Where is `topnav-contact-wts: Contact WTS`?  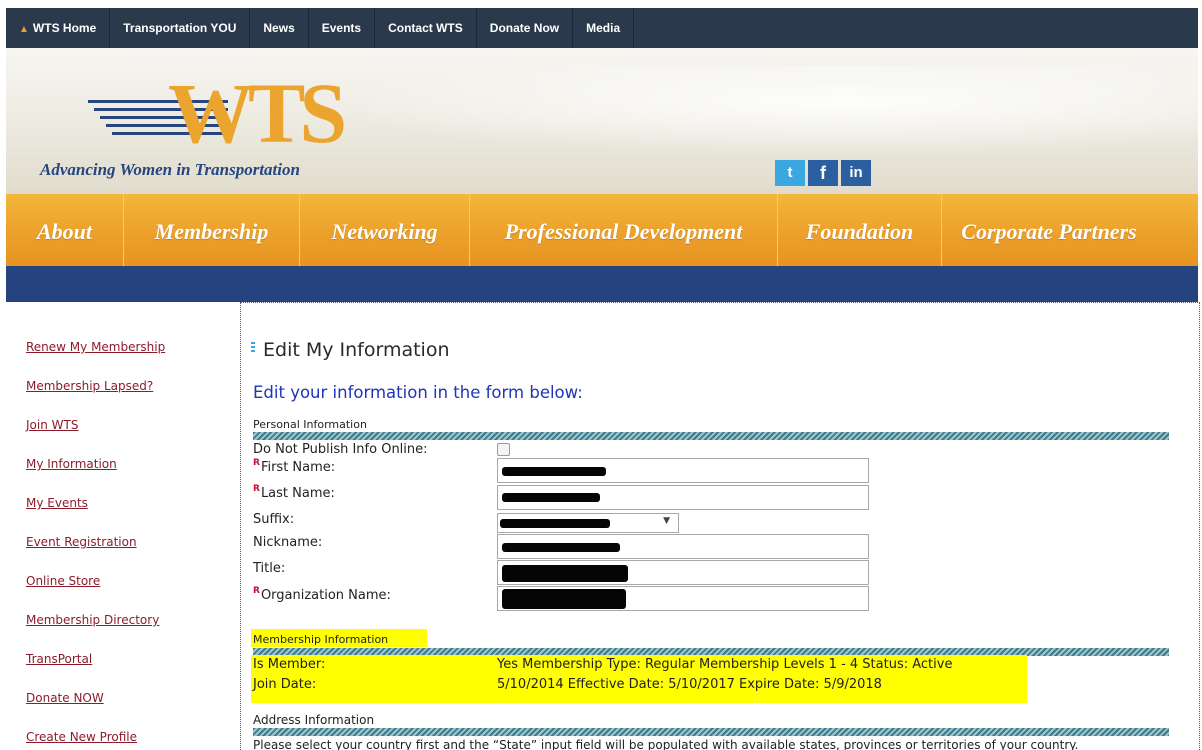
topnav-contact-wts: Contact WTS is located at coordinates (426, 28).